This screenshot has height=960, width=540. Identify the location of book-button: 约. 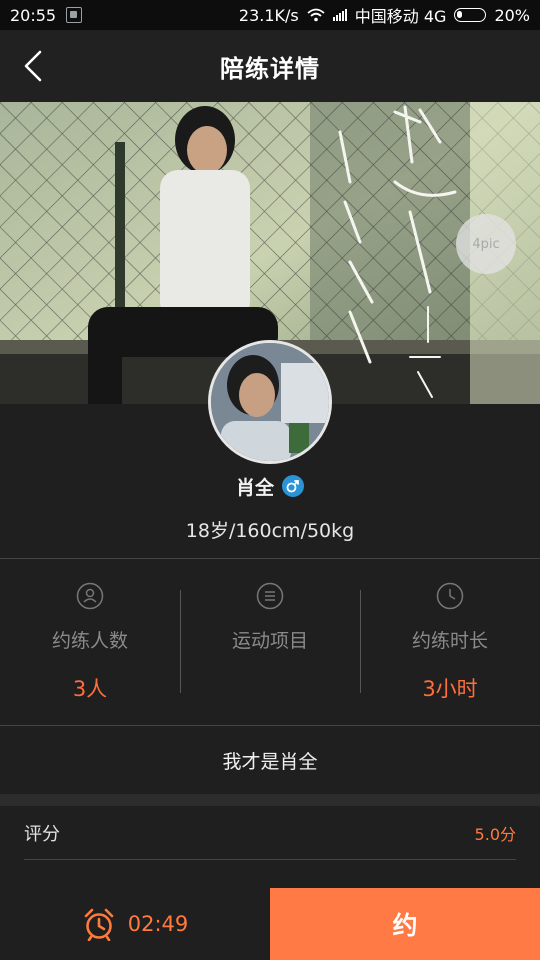
(405, 924).